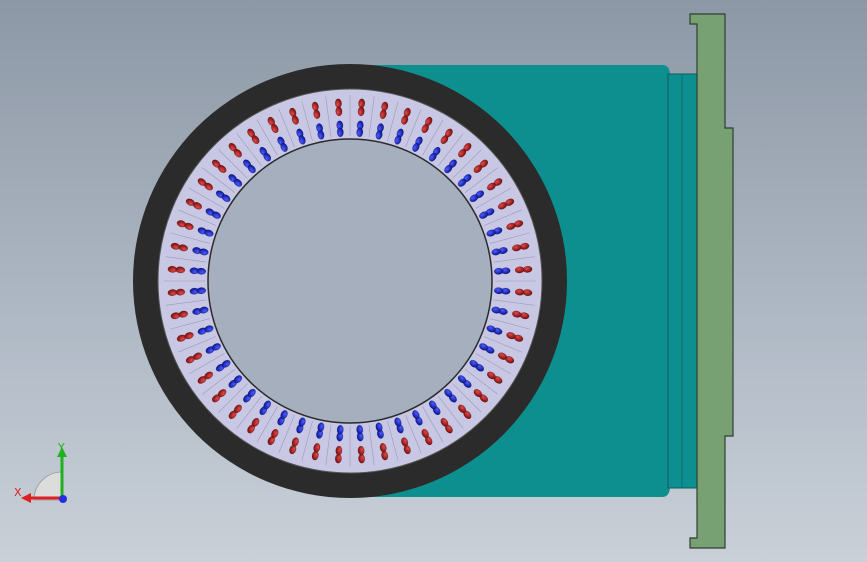  I want to click on mounting-flange, so click(711, 281).